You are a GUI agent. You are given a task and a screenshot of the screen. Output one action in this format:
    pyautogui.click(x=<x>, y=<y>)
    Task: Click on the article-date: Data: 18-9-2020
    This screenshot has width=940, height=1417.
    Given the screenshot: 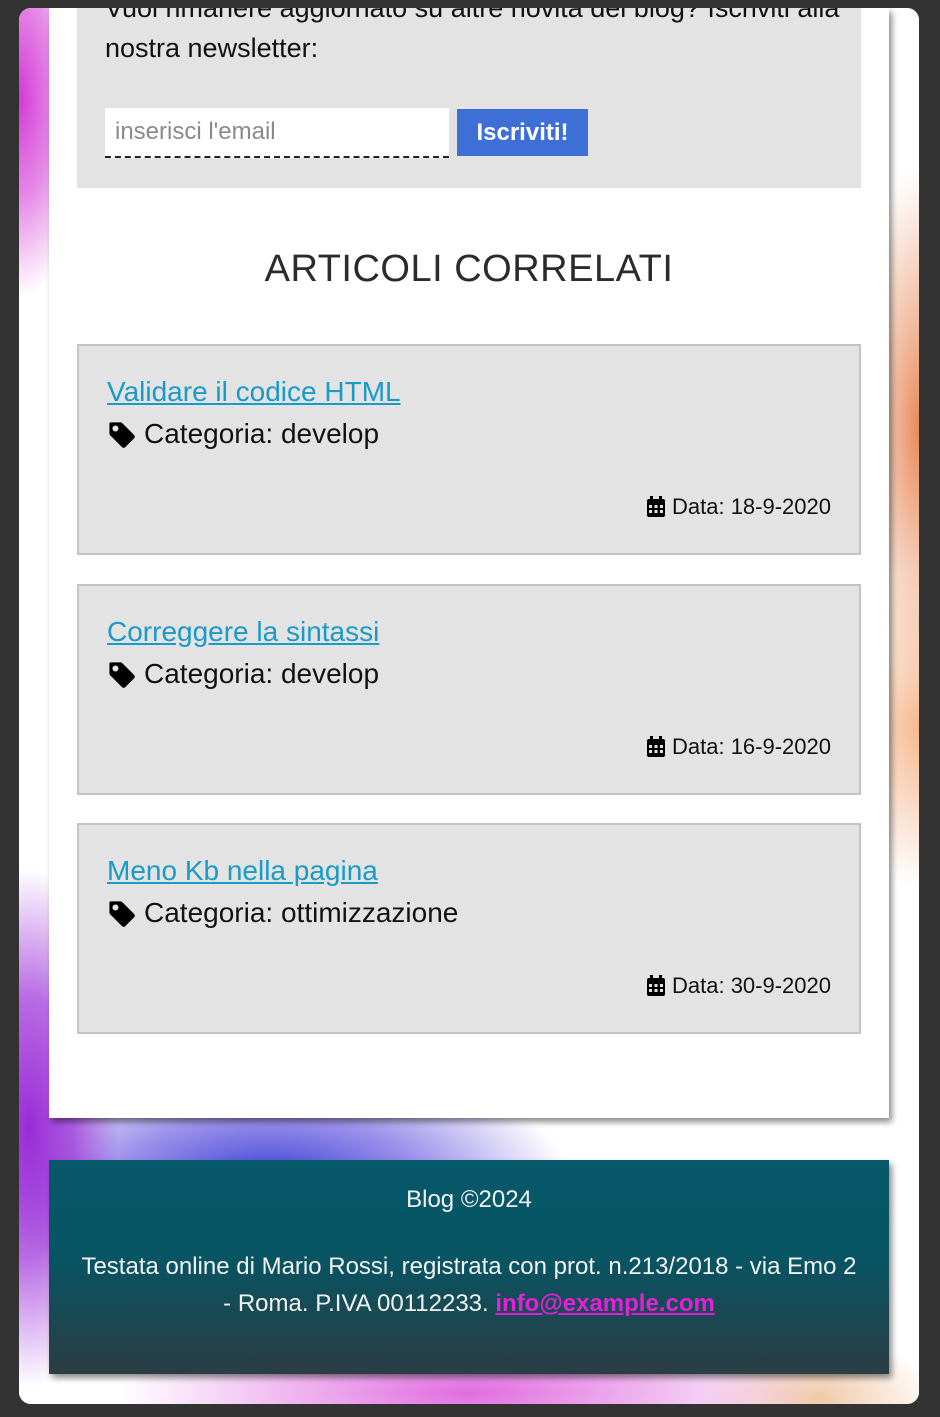 What is the action you would take?
    pyautogui.click(x=738, y=507)
    